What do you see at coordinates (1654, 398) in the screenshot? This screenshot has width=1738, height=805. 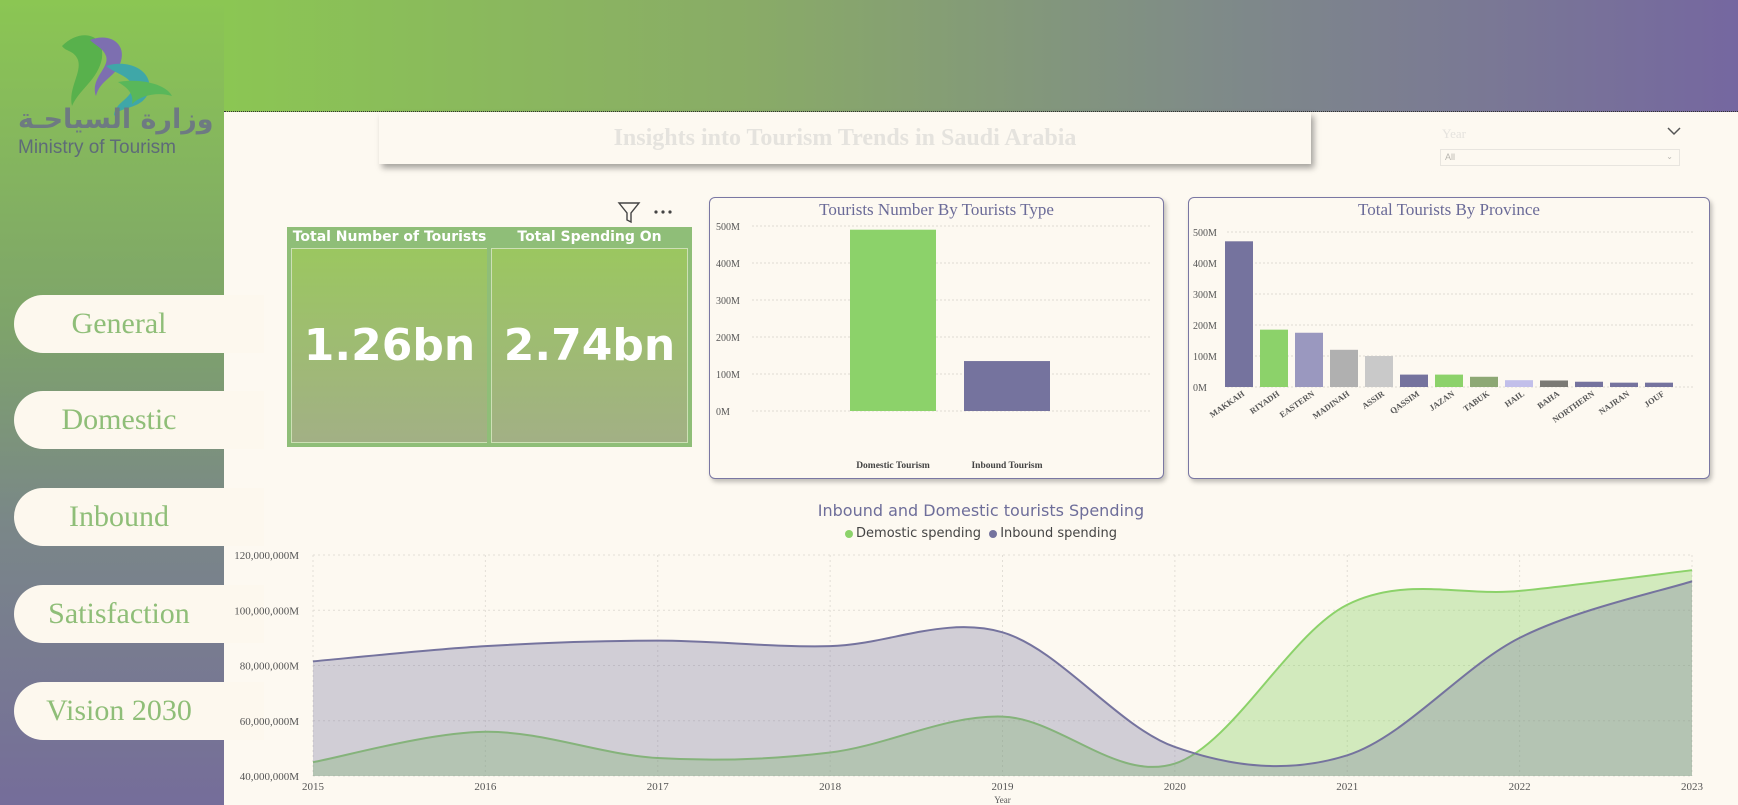 I see `x-tick-label: JOUF` at bounding box center [1654, 398].